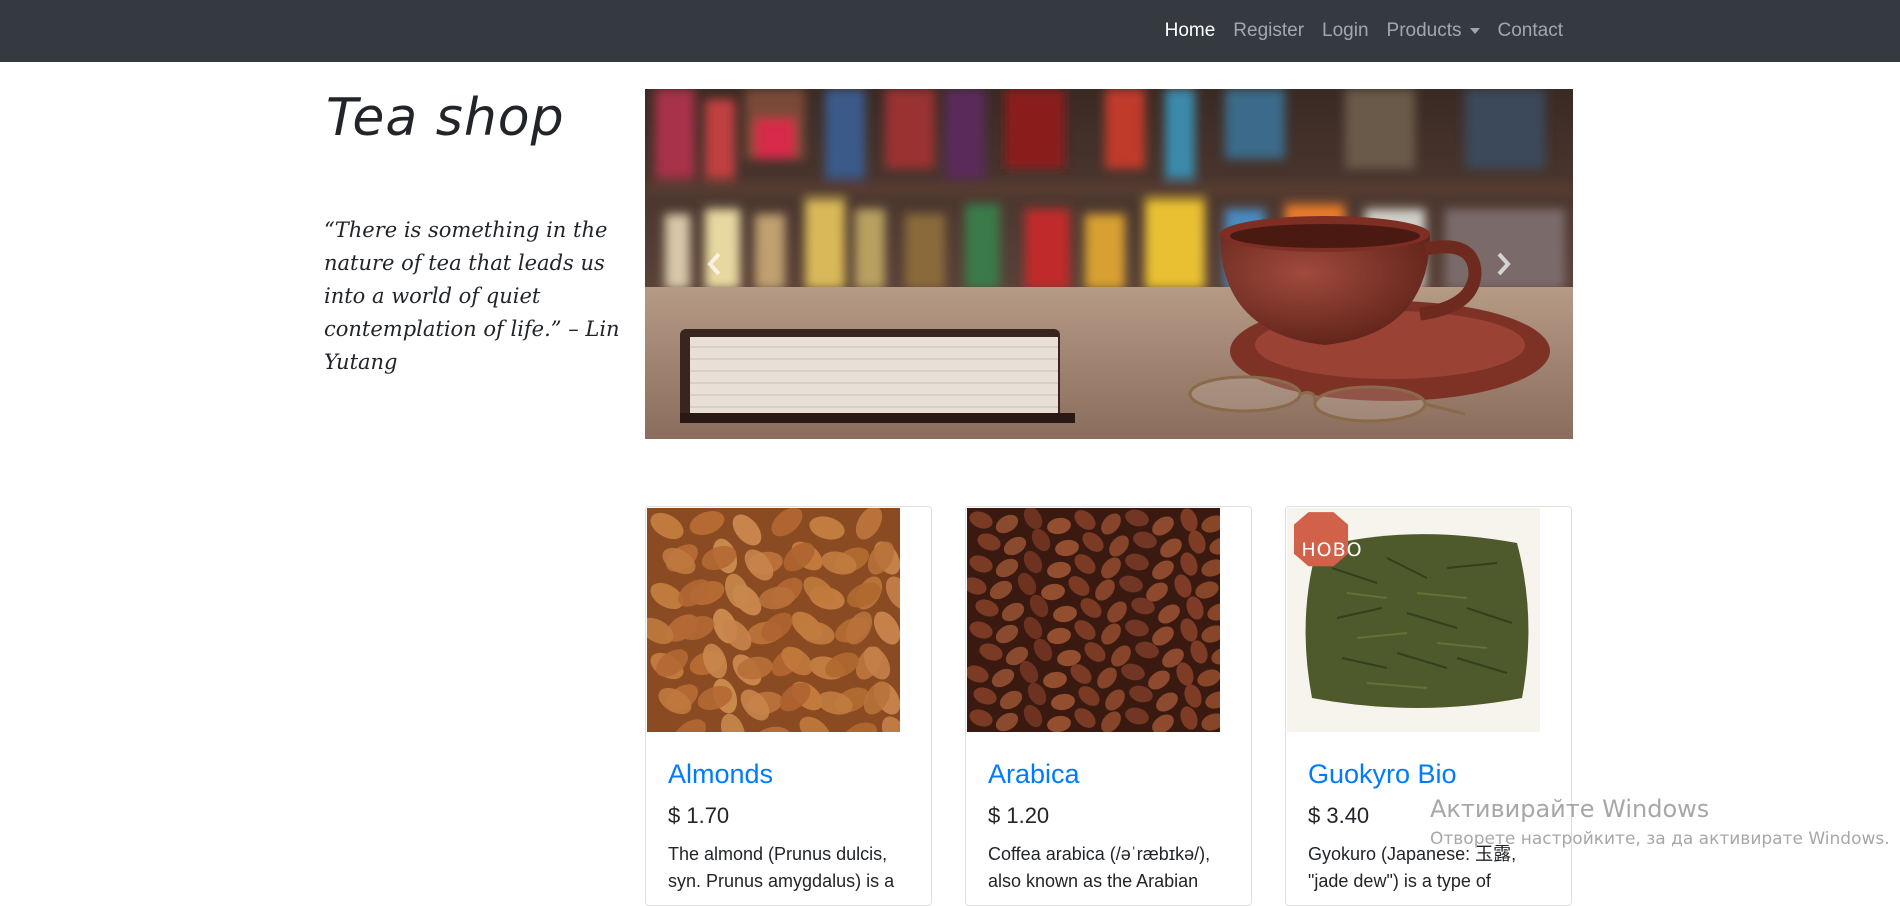 This screenshot has width=1900, height=906. I want to click on product-price: $ 1.20, so click(1019, 815).